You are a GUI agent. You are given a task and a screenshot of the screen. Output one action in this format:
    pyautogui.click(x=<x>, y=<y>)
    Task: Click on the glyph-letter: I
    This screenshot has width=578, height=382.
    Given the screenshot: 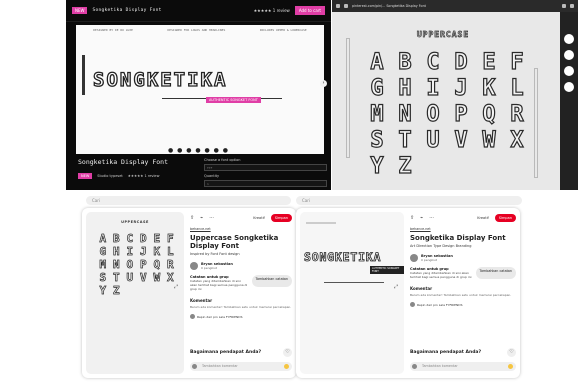 What is the action you would take?
    pyautogui.click(x=433, y=88)
    